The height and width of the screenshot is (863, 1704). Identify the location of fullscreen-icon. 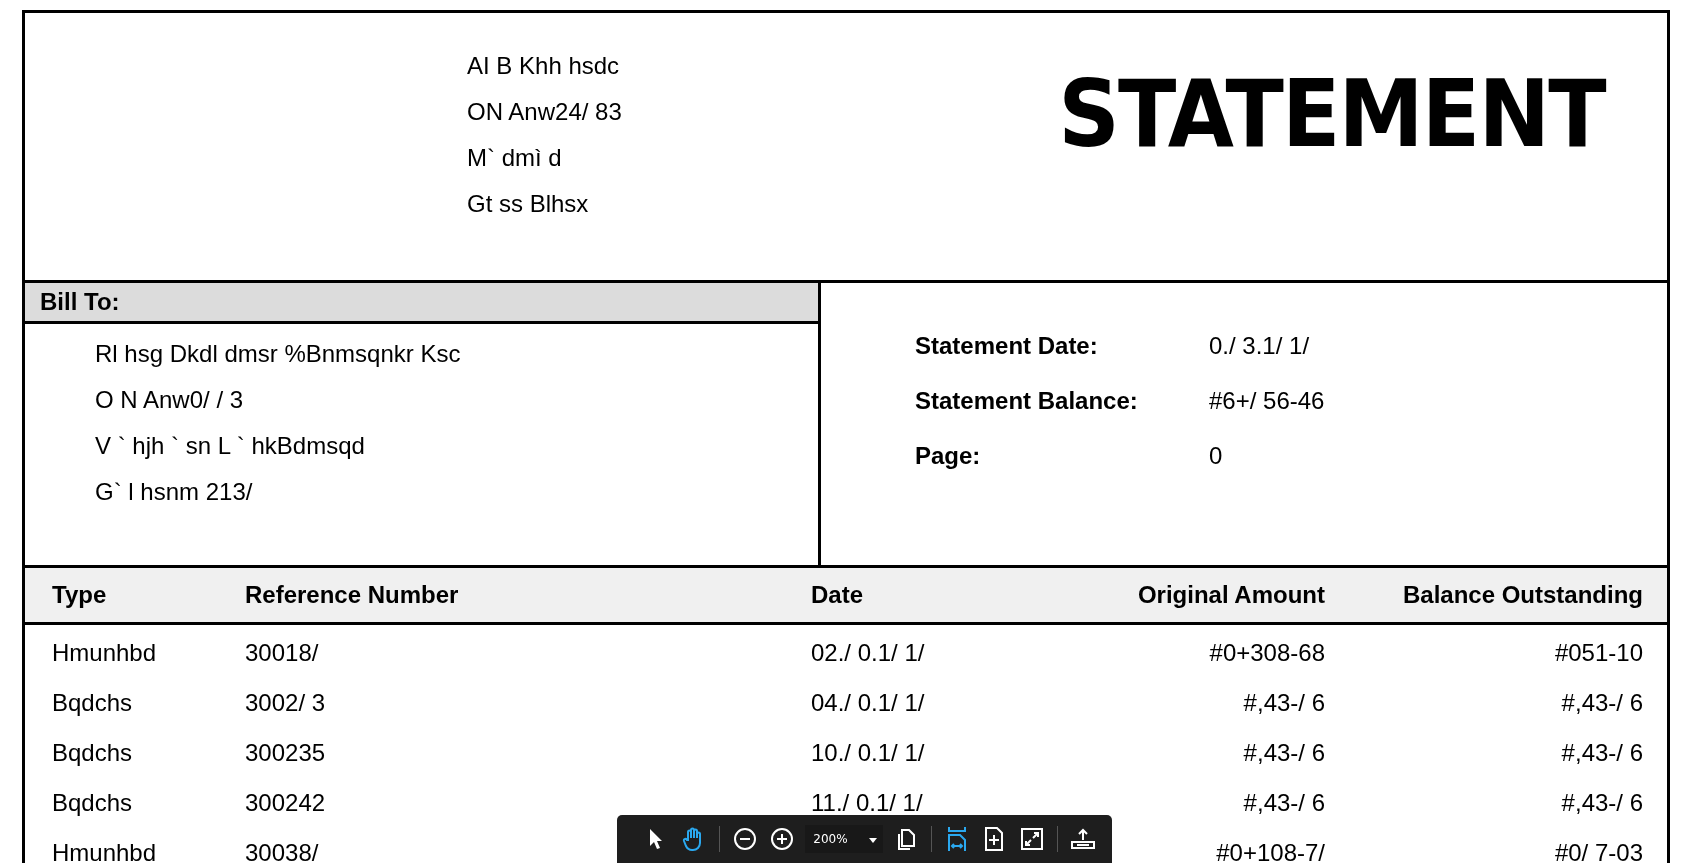
(1032, 839).